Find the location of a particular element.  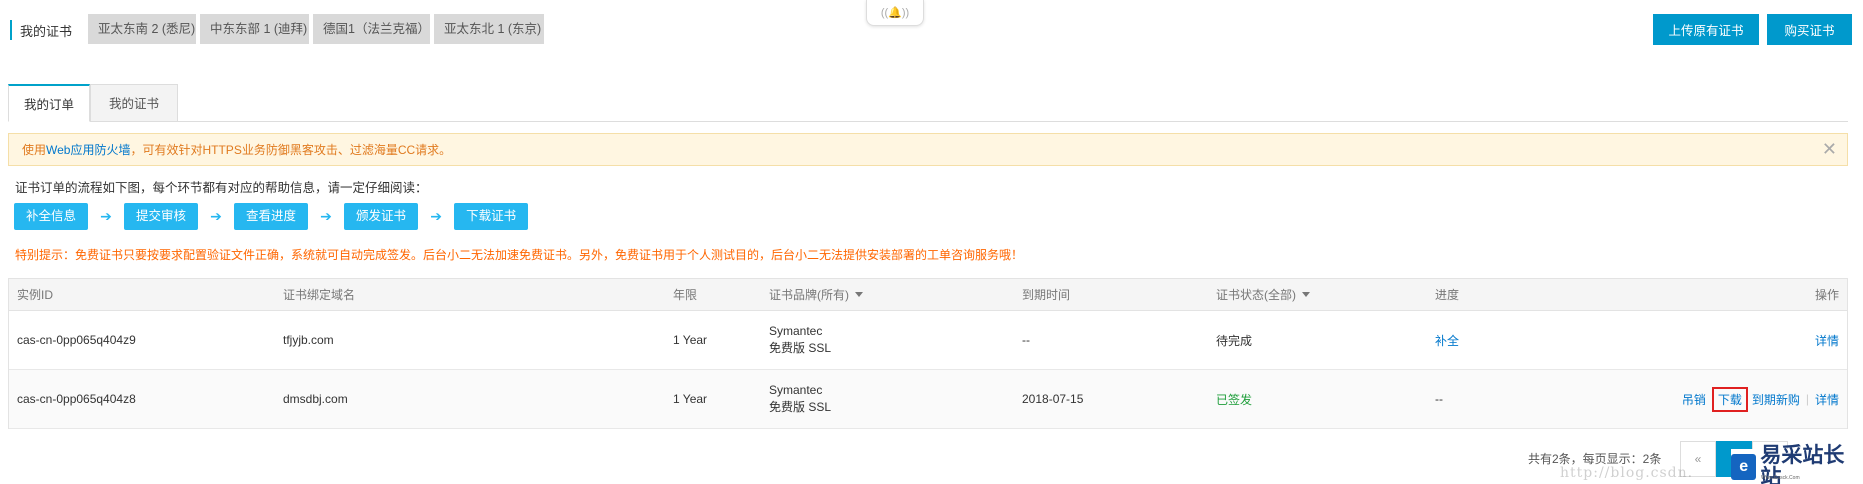

region-tab-tokyo: 亚太东北 1 (东京) is located at coordinates (489, 29).